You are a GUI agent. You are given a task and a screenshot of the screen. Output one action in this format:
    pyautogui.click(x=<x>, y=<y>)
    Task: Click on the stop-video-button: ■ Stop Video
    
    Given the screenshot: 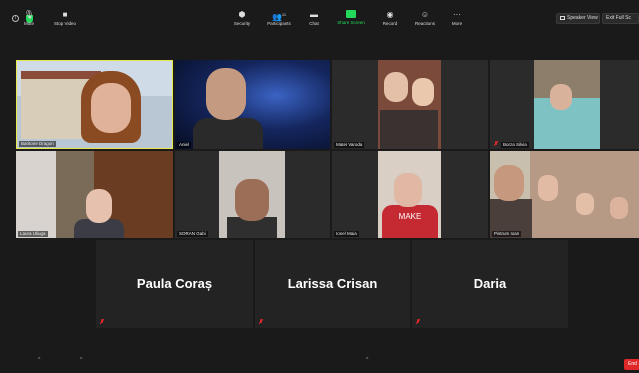 What is the action you would take?
    pyautogui.click(x=65, y=19)
    